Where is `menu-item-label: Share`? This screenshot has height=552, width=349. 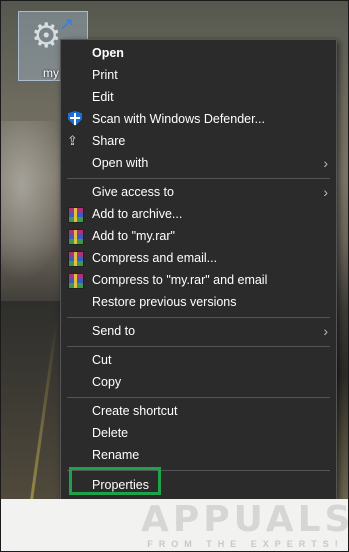 menu-item-label: Share is located at coordinates (109, 141).